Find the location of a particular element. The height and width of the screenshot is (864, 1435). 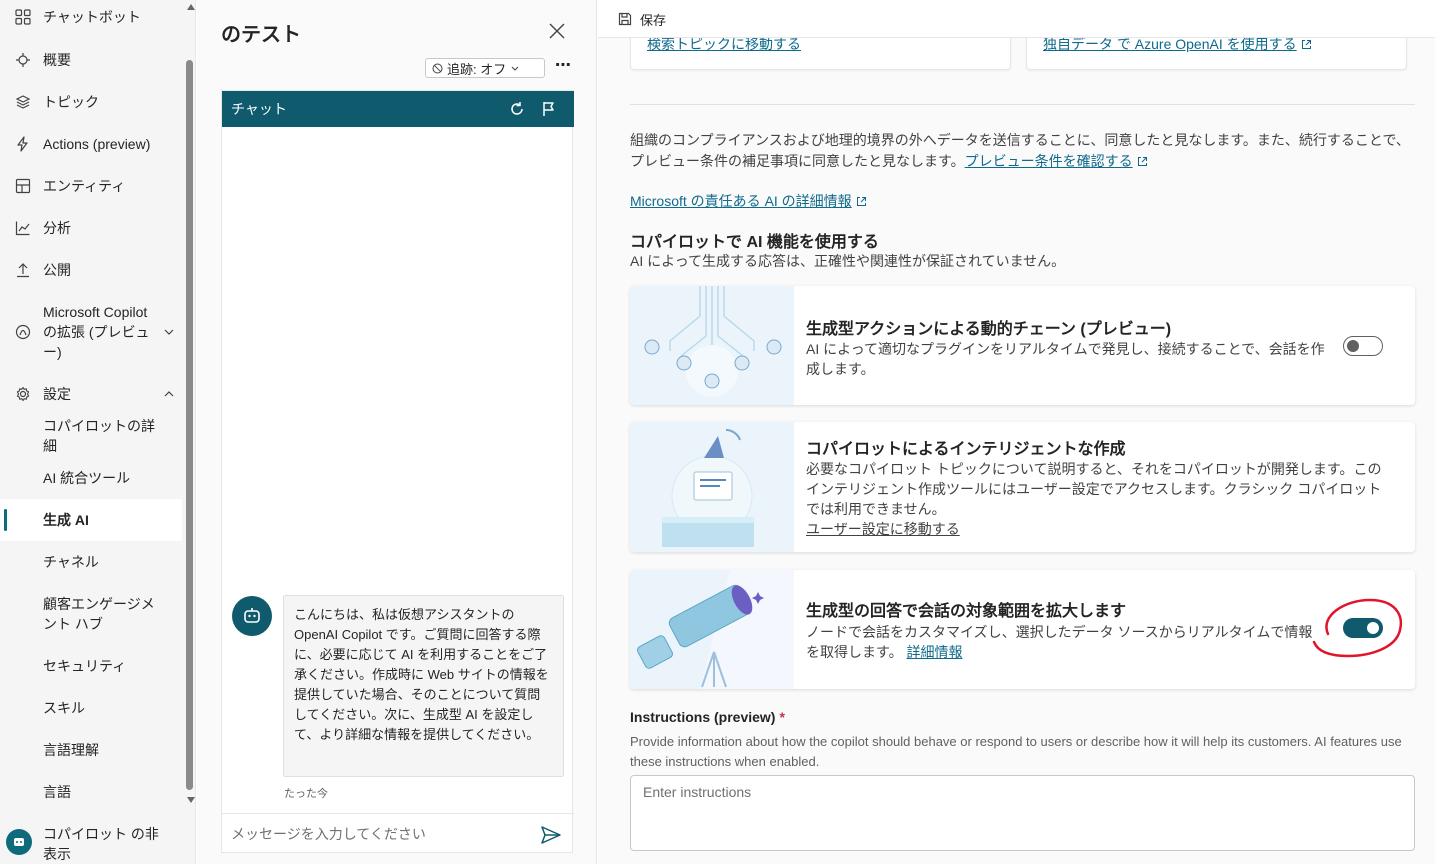

nav-label: スキル is located at coordinates (64, 708).